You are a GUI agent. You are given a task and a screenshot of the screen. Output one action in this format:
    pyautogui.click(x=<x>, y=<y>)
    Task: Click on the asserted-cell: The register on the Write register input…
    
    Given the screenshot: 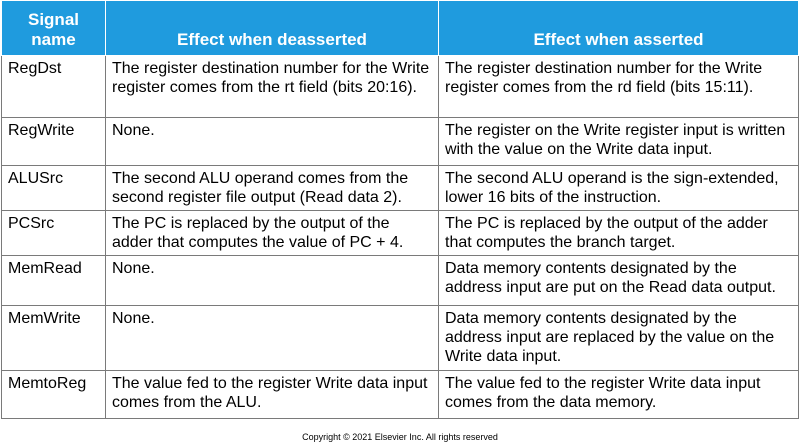 What is the action you would take?
    pyautogui.click(x=618, y=141)
    